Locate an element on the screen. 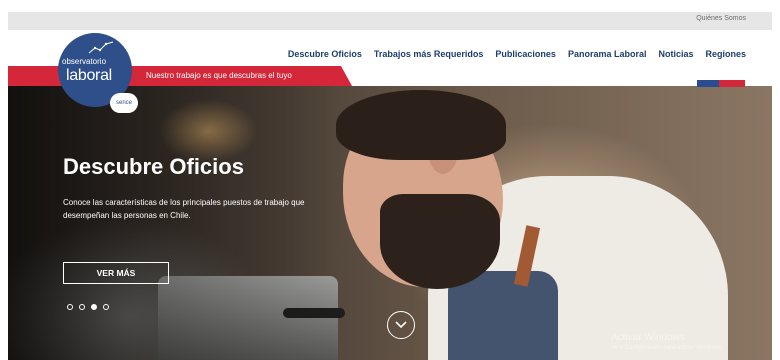  flag-stripe-red is located at coordinates (732, 83).